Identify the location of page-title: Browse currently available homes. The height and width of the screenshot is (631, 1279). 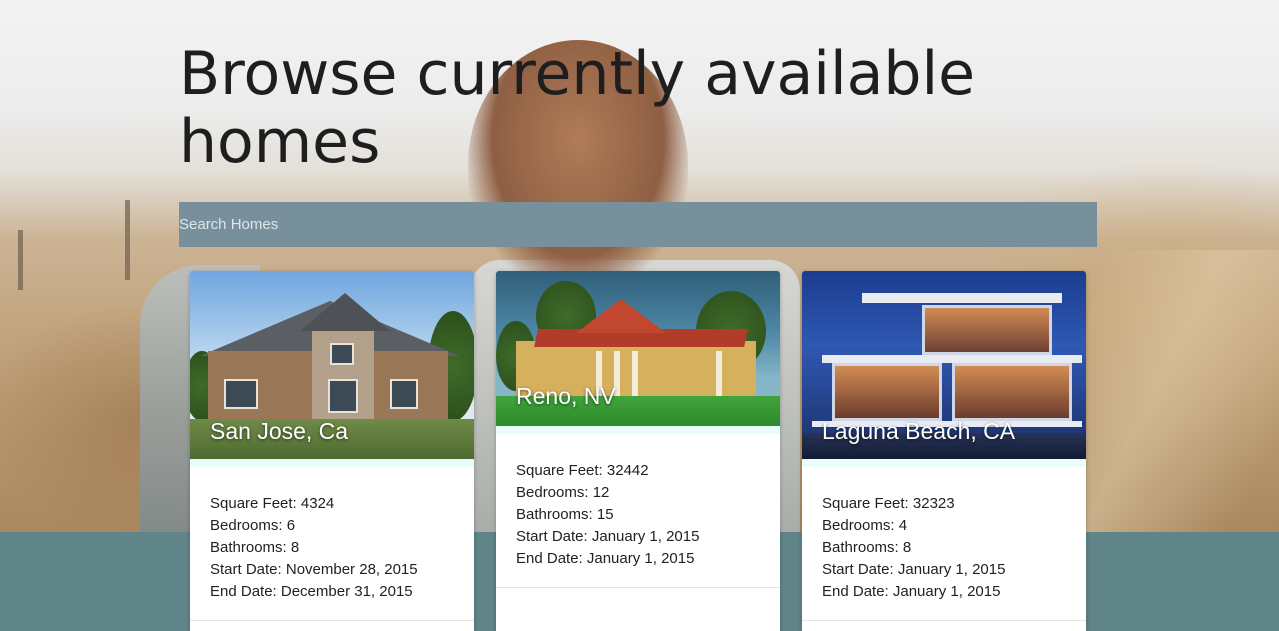
(577, 108).